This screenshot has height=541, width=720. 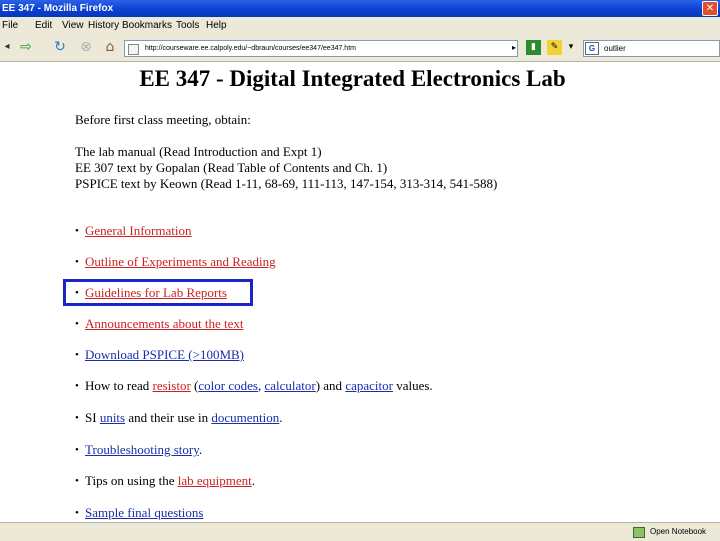 I want to click on list-item: • Sample final questions, so click(x=325, y=513).